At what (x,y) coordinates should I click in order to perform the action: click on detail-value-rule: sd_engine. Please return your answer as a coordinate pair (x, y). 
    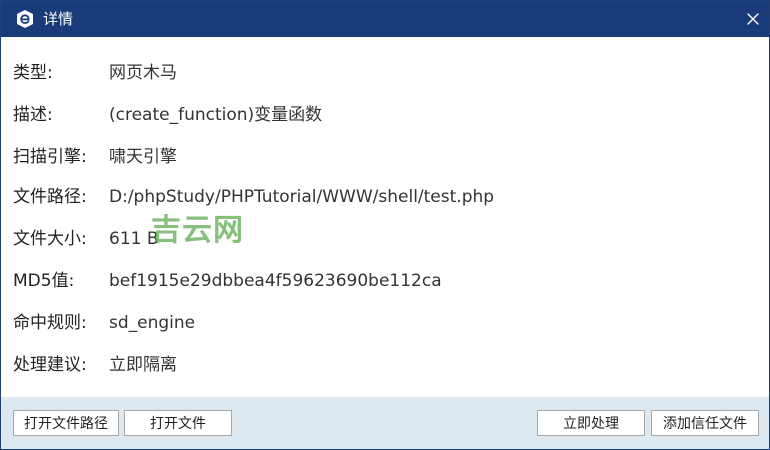
    Looking at the image, I should click on (152, 323).